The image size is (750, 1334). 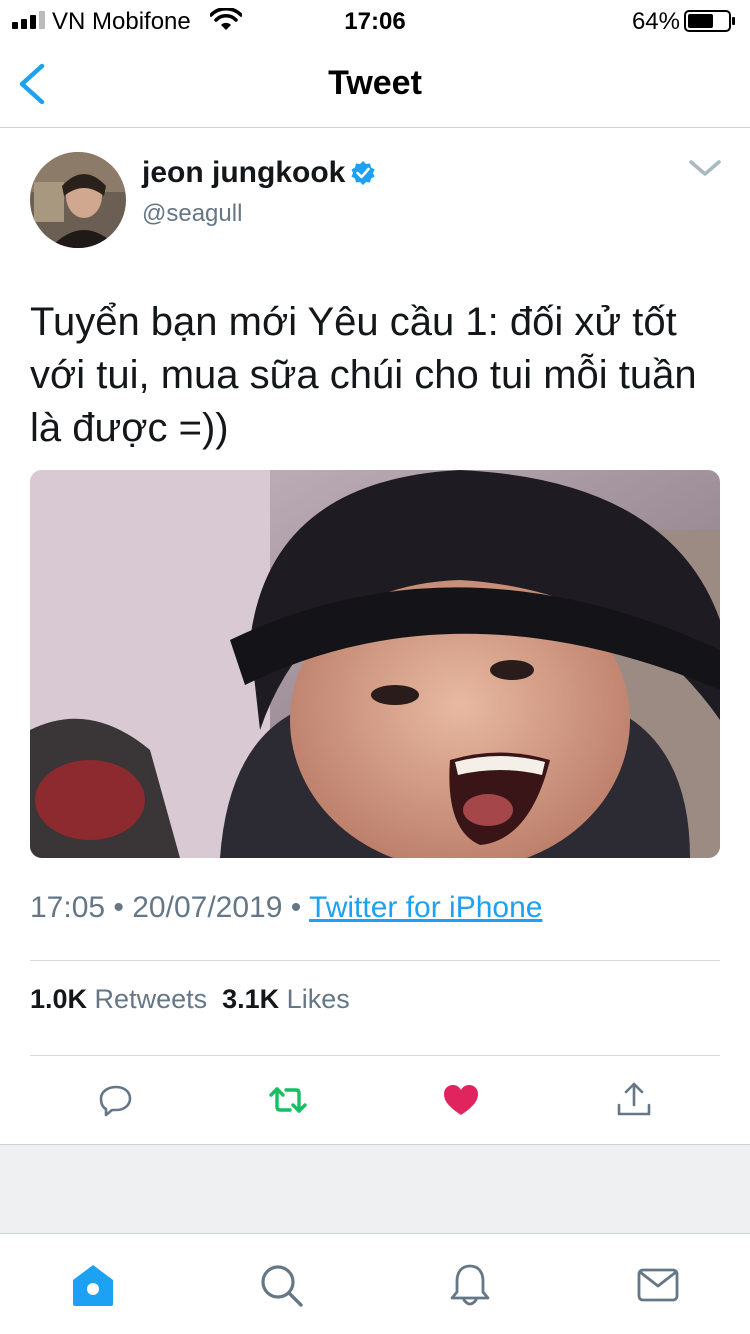 What do you see at coordinates (281, 1285) in the screenshot?
I see `search-icon` at bounding box center [281, 1285].